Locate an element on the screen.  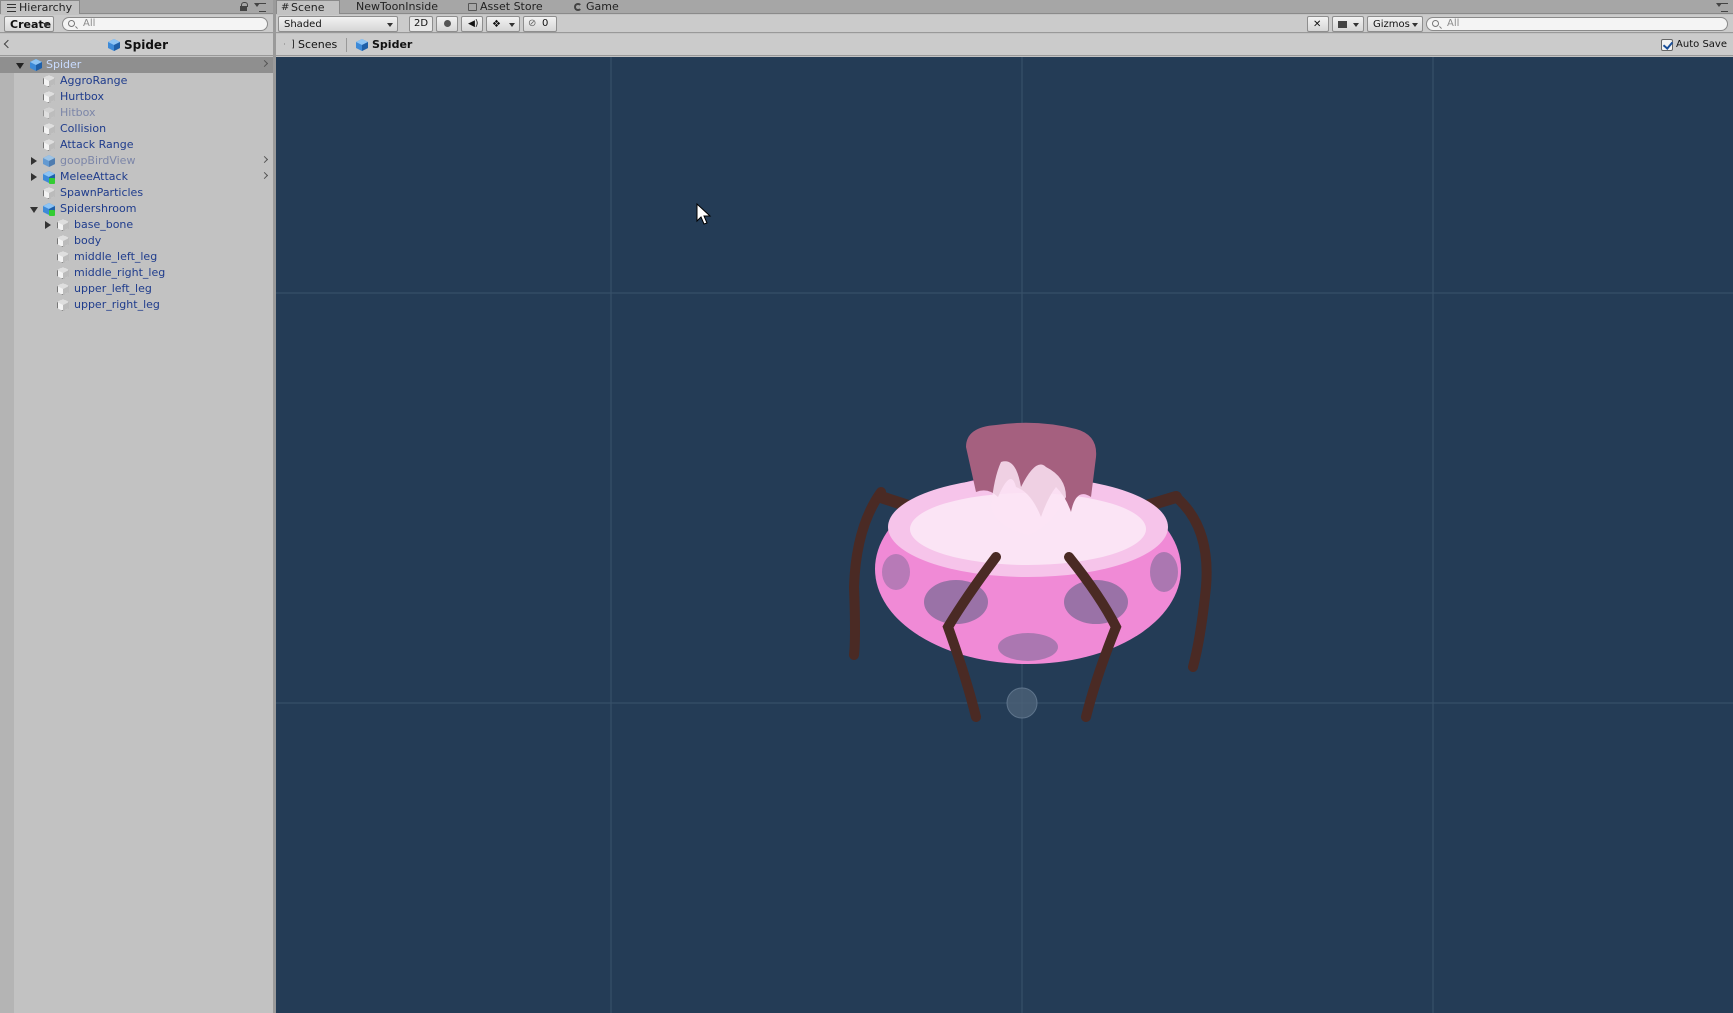
tree-item-spawnparticles: SpawnParticles is located at coordinates (136, 193).